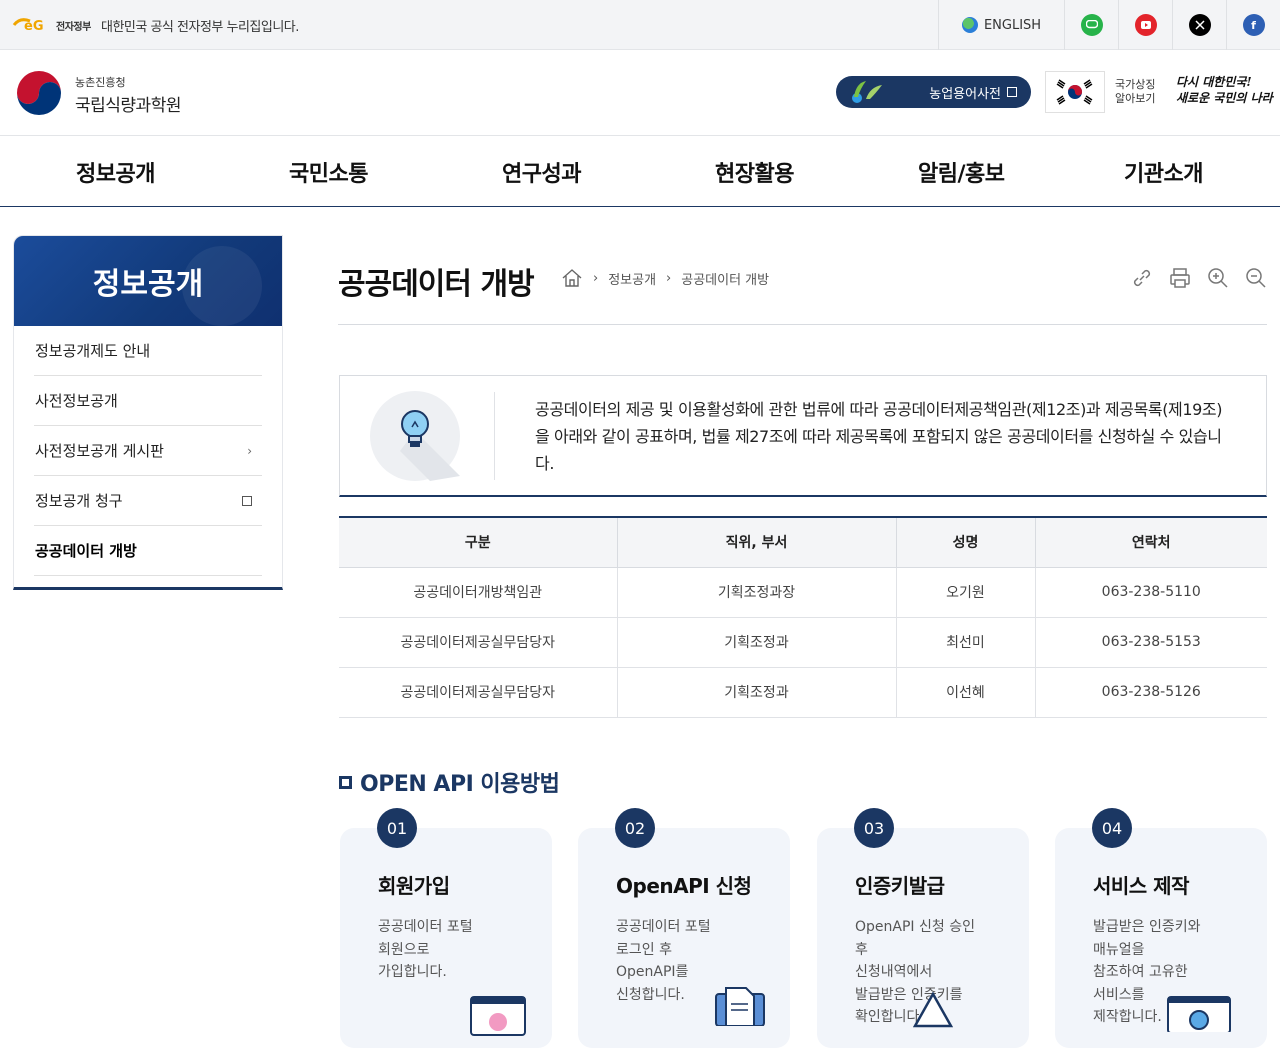  What do you see at coordinates (100, 82) in the screenshot?
I see `org-parent-label: 농촌진흥청` at bounding box center [100, 82].